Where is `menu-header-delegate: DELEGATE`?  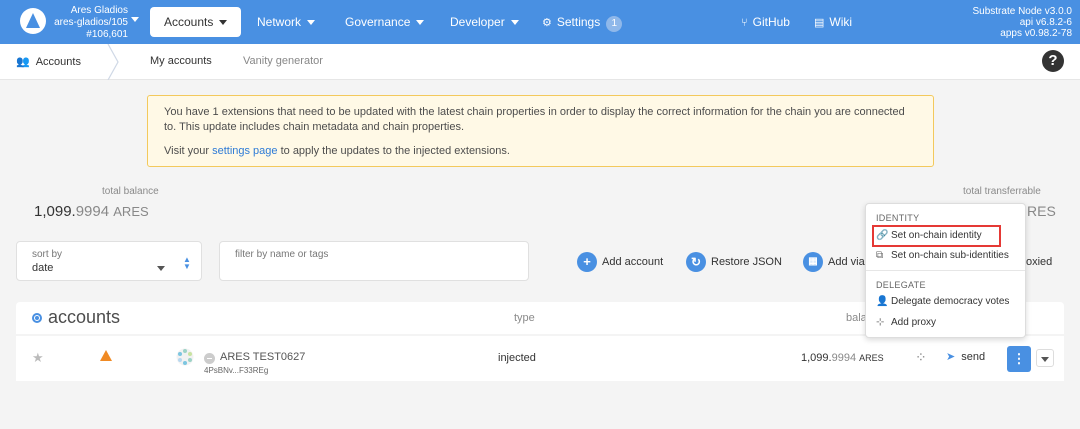
menu-header-delegate: DELEGATE is located at coordinates (901, 285).